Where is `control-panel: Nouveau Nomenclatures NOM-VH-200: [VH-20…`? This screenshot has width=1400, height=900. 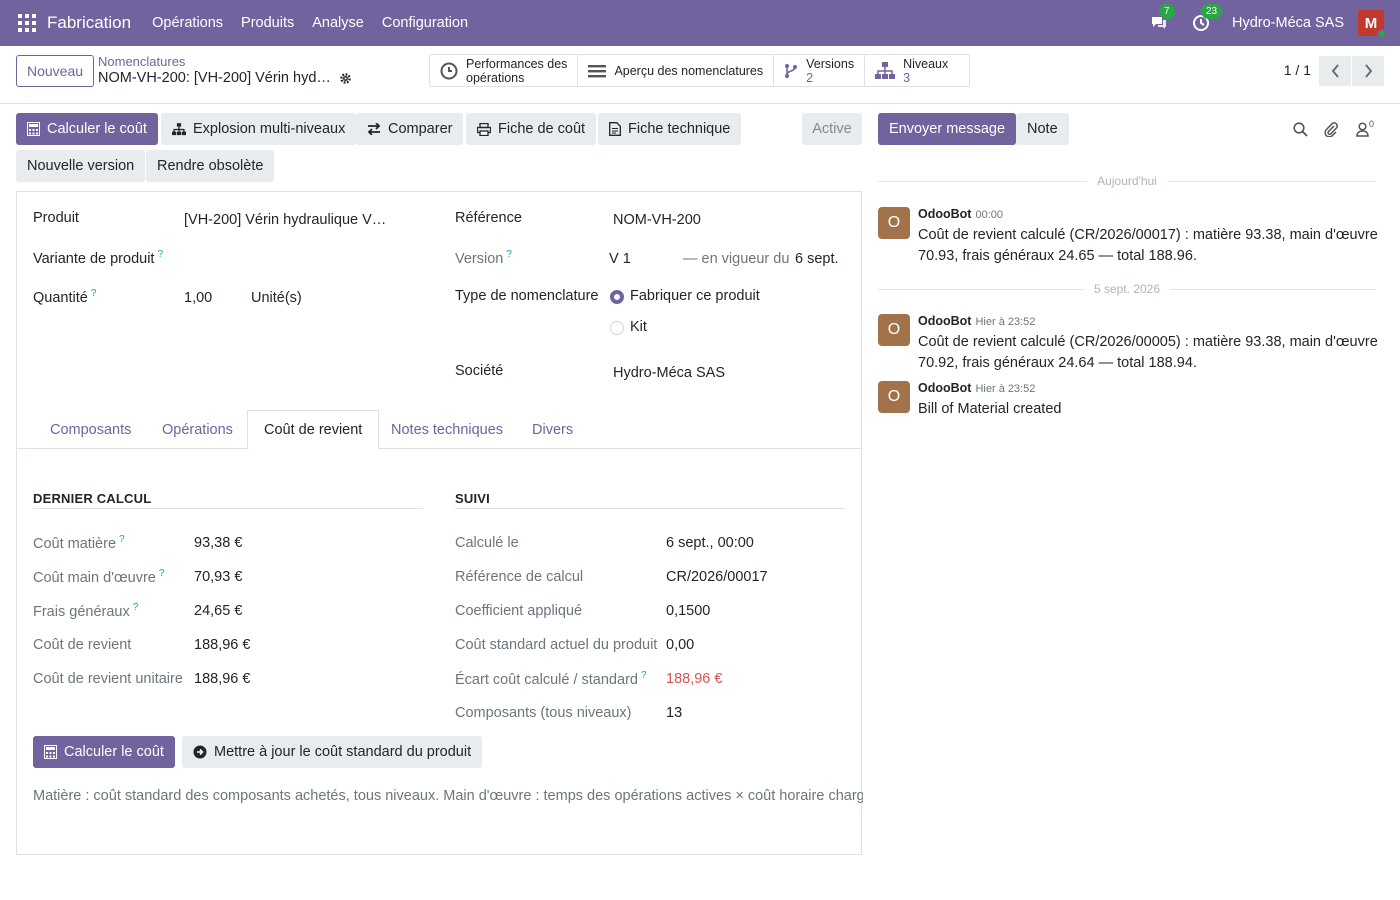
control-panel: Nouveau Nomenclatures NOM-VH-200: [VH-20… is located at coordinates (700, 75).